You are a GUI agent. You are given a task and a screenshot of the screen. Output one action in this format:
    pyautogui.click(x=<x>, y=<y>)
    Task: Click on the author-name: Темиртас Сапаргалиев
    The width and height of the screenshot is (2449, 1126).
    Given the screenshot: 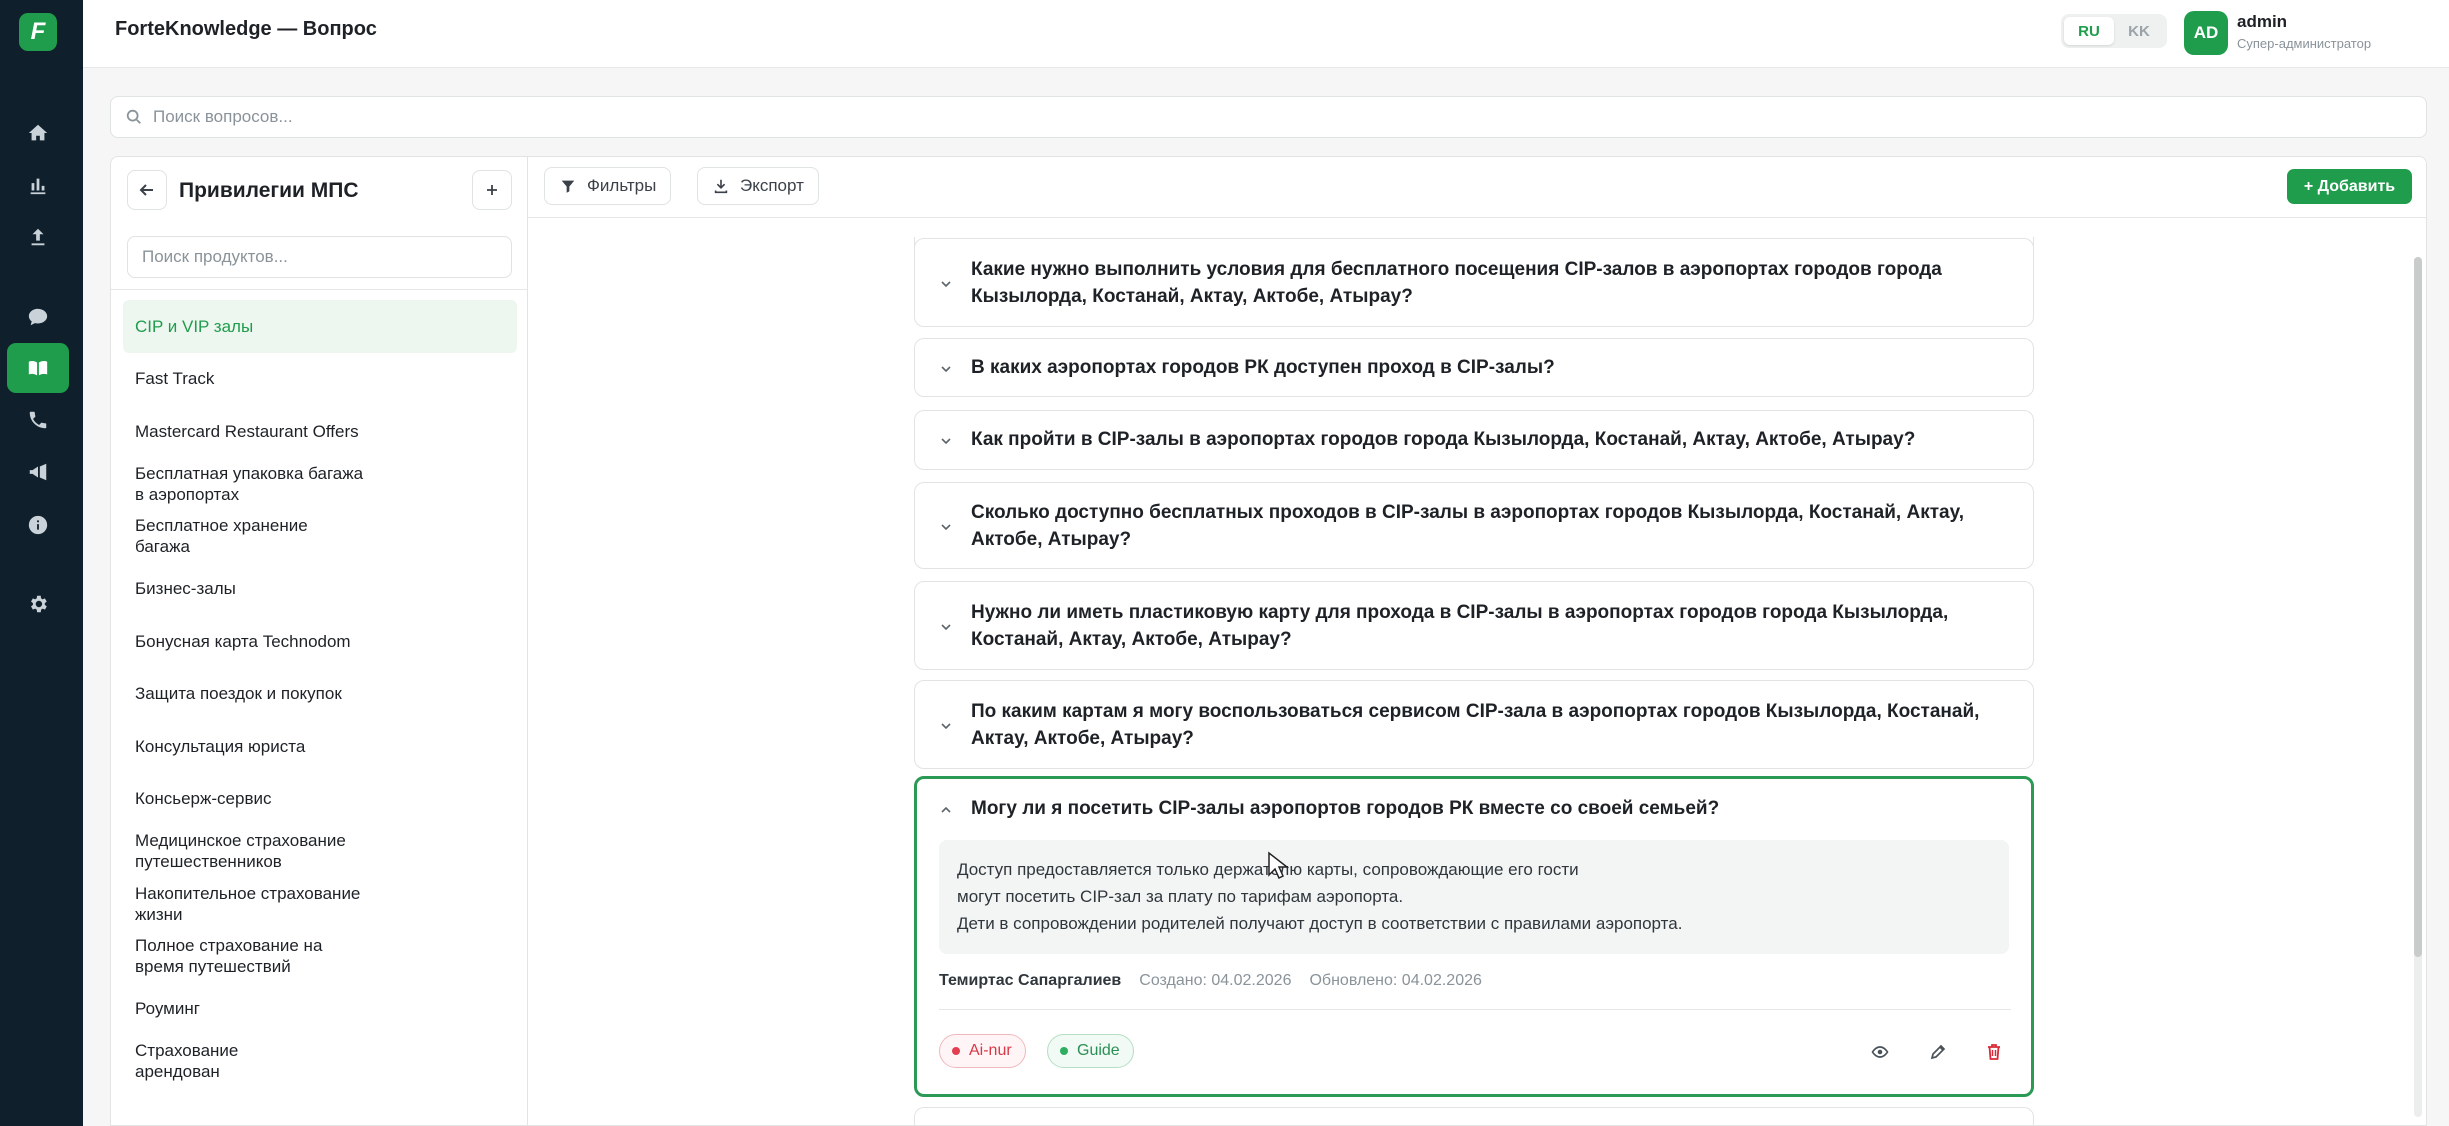 What is the action you would take?
    pyautogui.click(x=1030, y=980)
    